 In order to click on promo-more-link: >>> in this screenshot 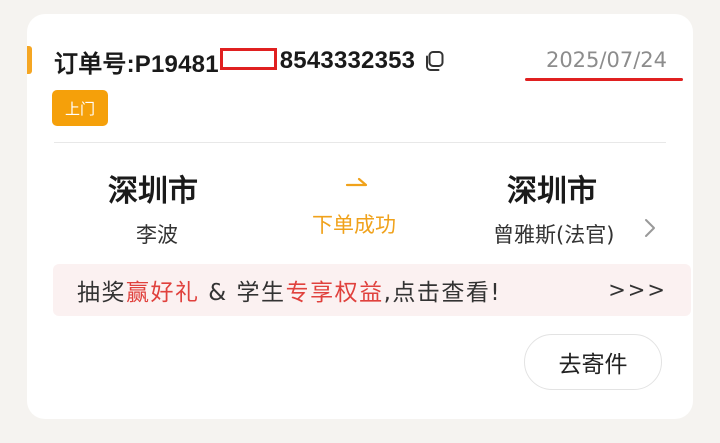, I will do `click(637, 290)`.